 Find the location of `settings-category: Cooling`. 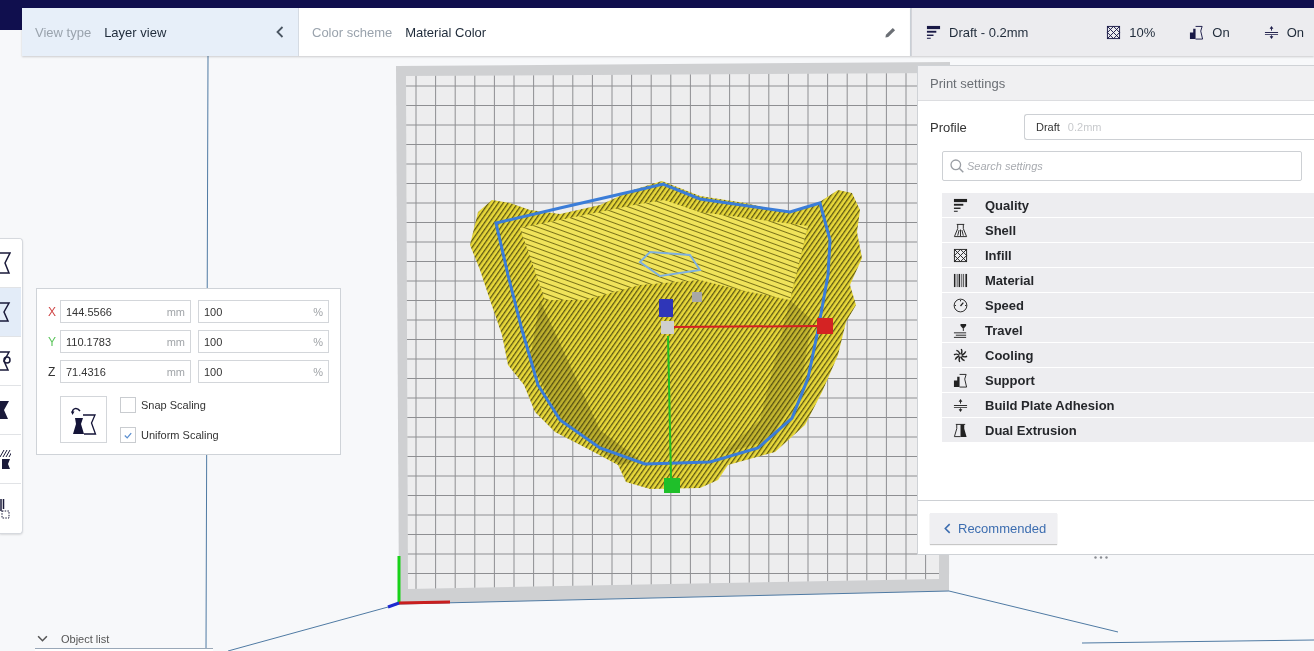

settings-category: Cooling is located at coordinates (1128, 355).